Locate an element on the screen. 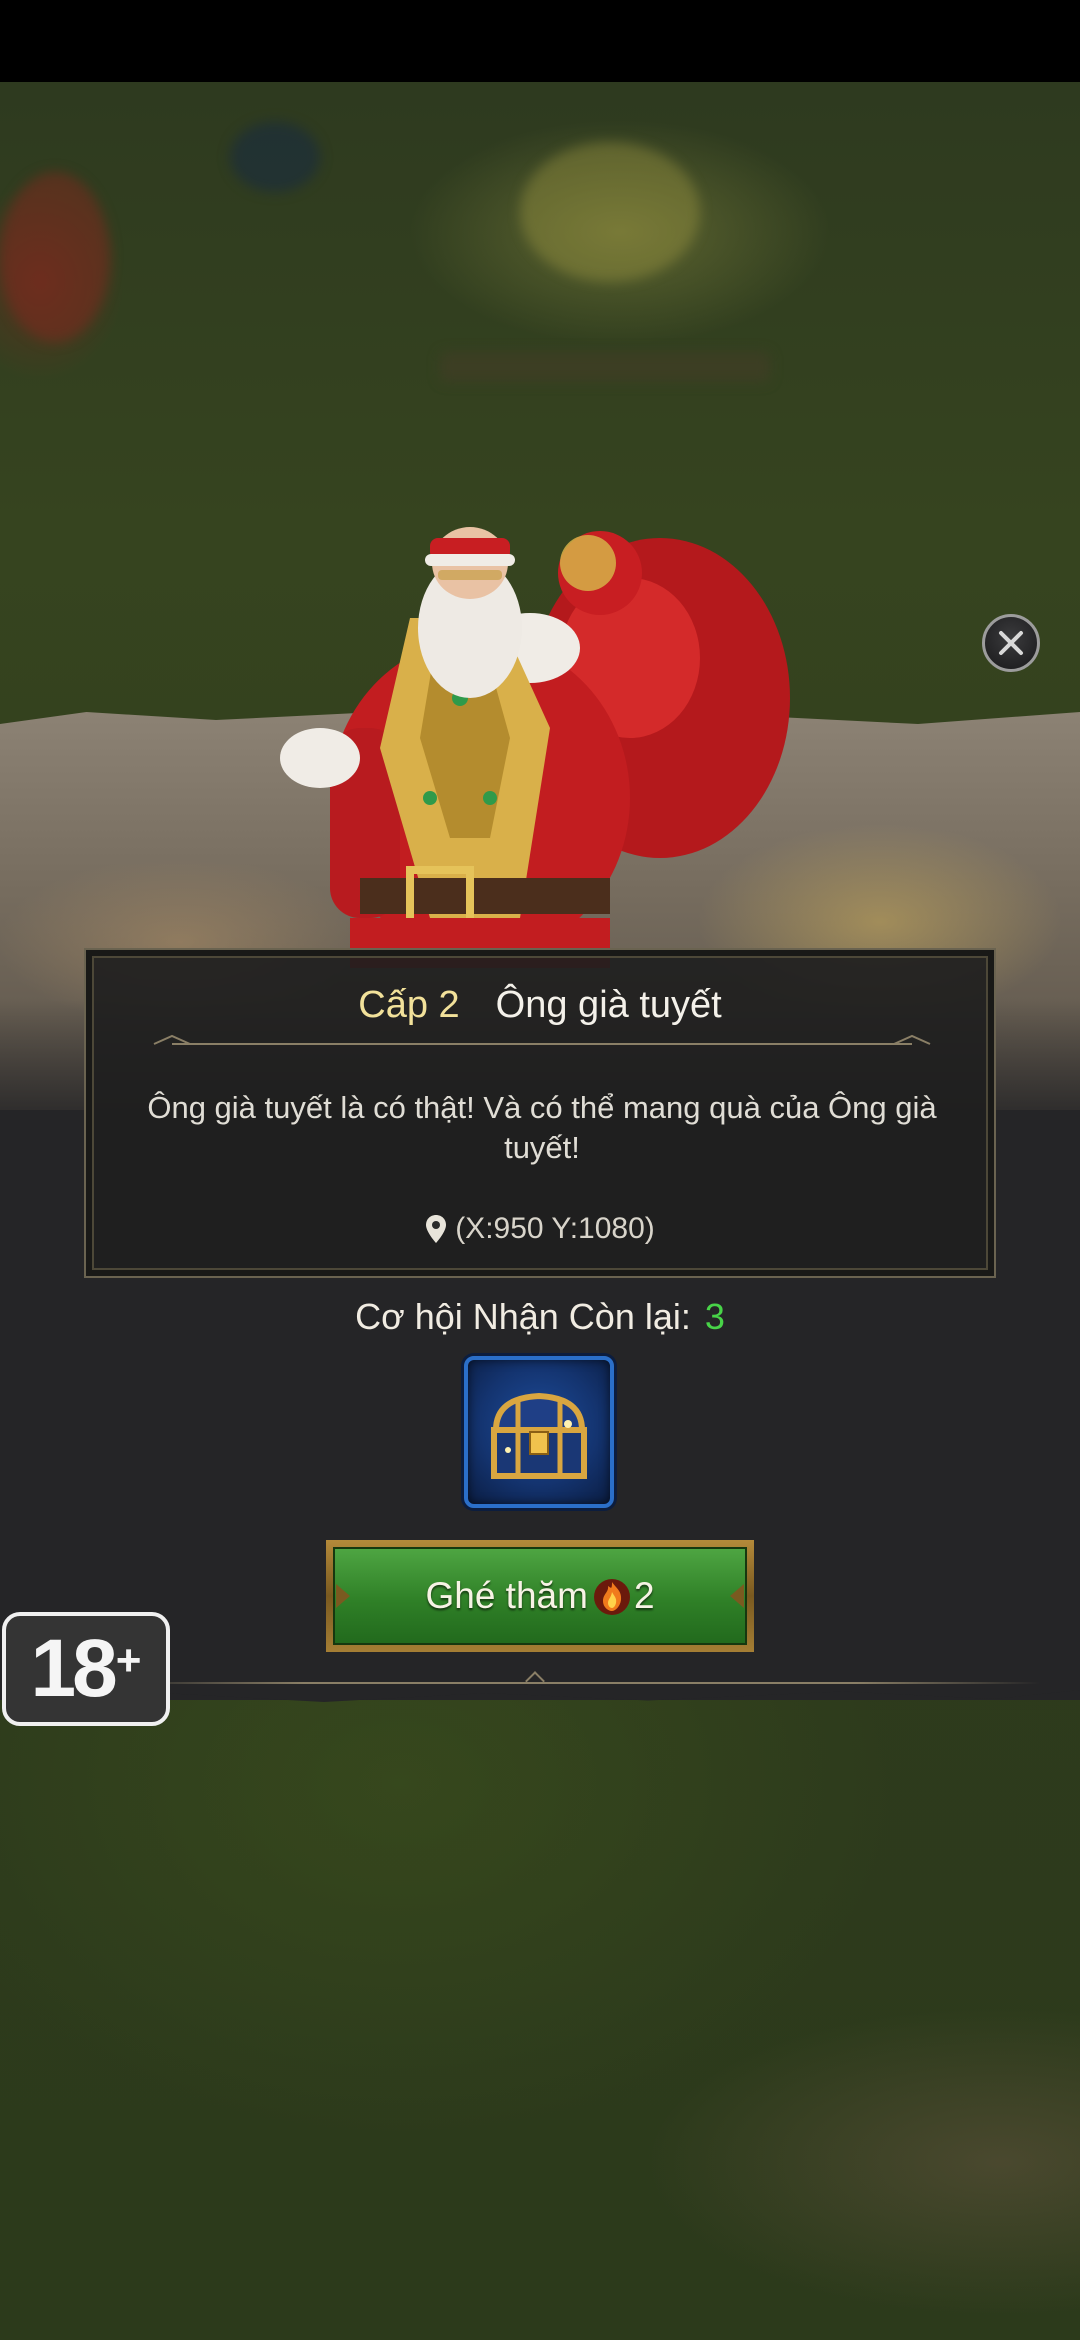  santa-claus-character is located at coordinates (535, 747).